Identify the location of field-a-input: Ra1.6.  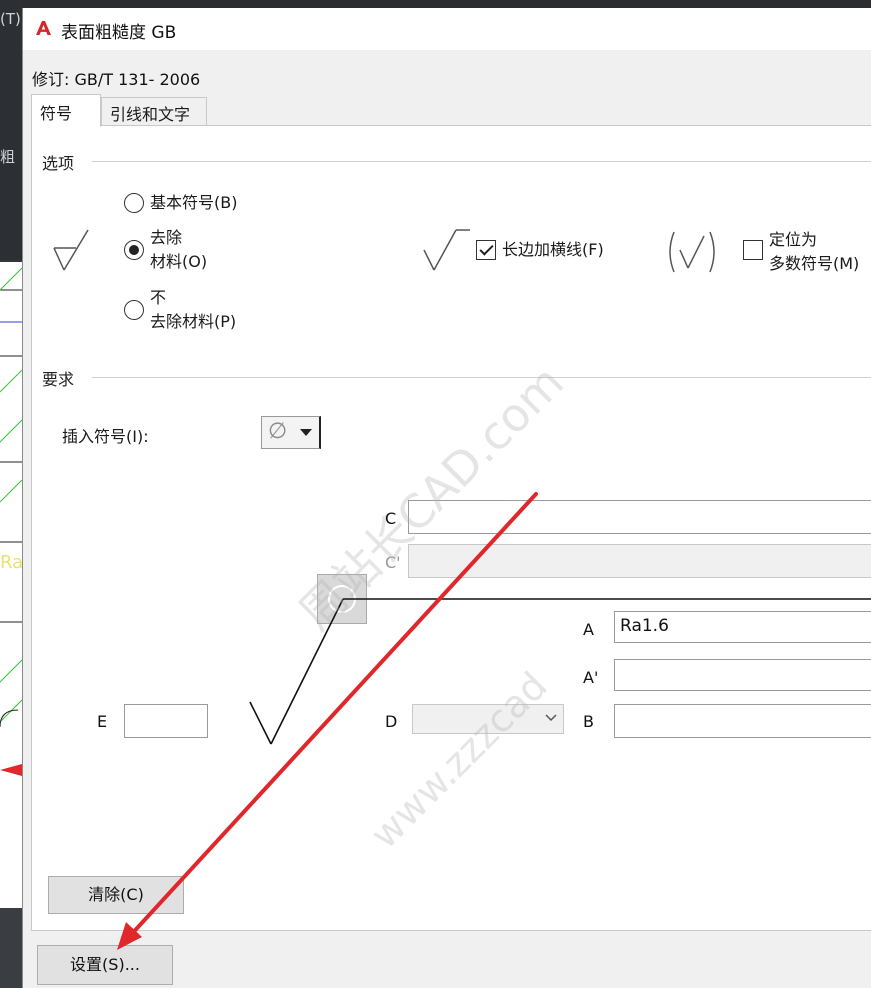
(742, 627).